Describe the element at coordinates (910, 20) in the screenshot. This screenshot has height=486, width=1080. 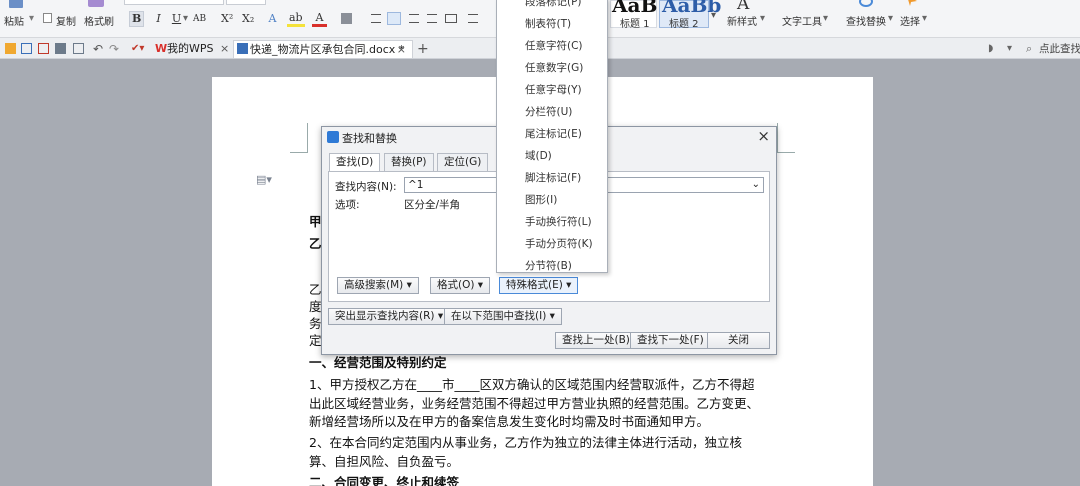
I see `select-button: 选择` at that location.